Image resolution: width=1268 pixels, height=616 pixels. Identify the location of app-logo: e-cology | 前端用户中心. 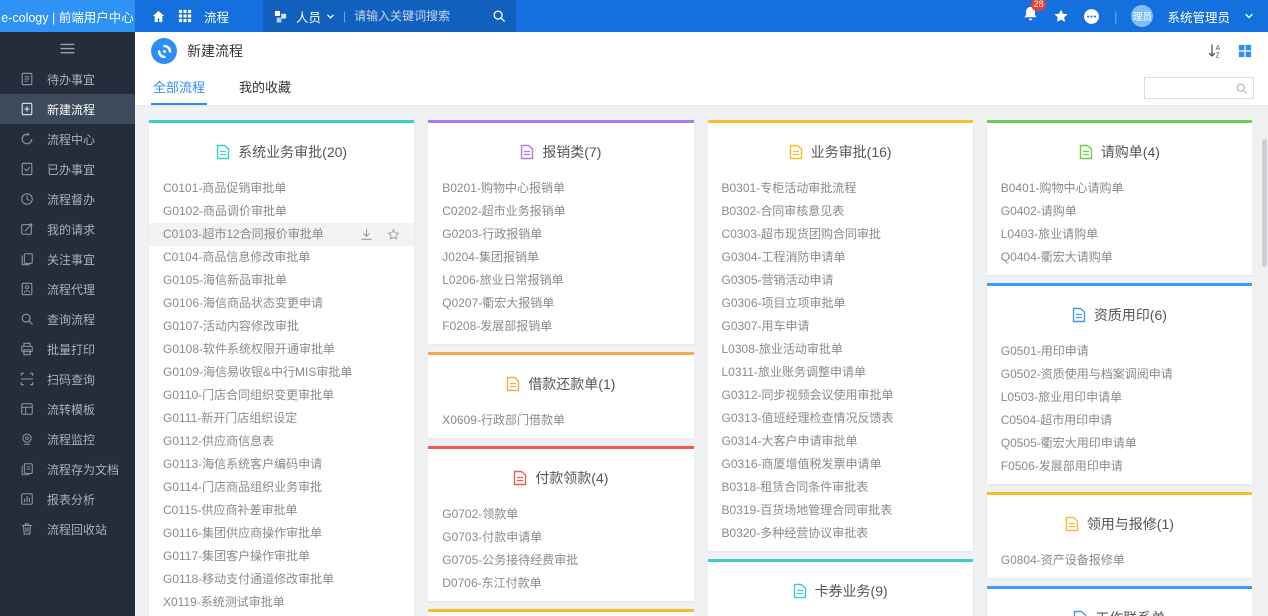
(67, 16).